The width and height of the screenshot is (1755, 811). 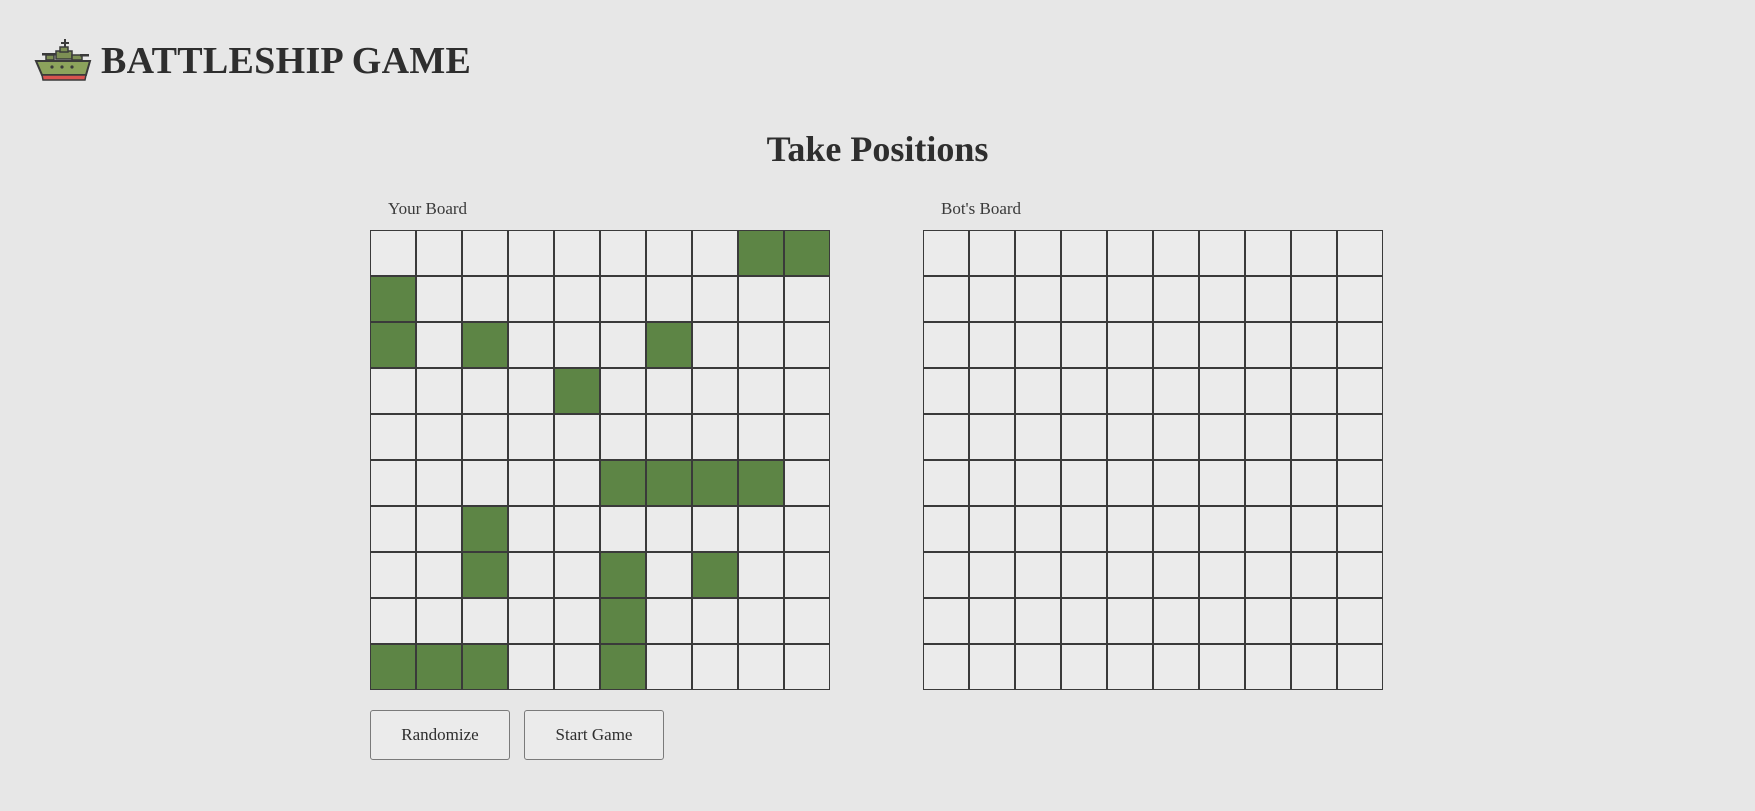 What do you see at coordinates (594, 735) in the screenshot?
I see `start-game-button: Start Game` at bounding box center [594, 735].